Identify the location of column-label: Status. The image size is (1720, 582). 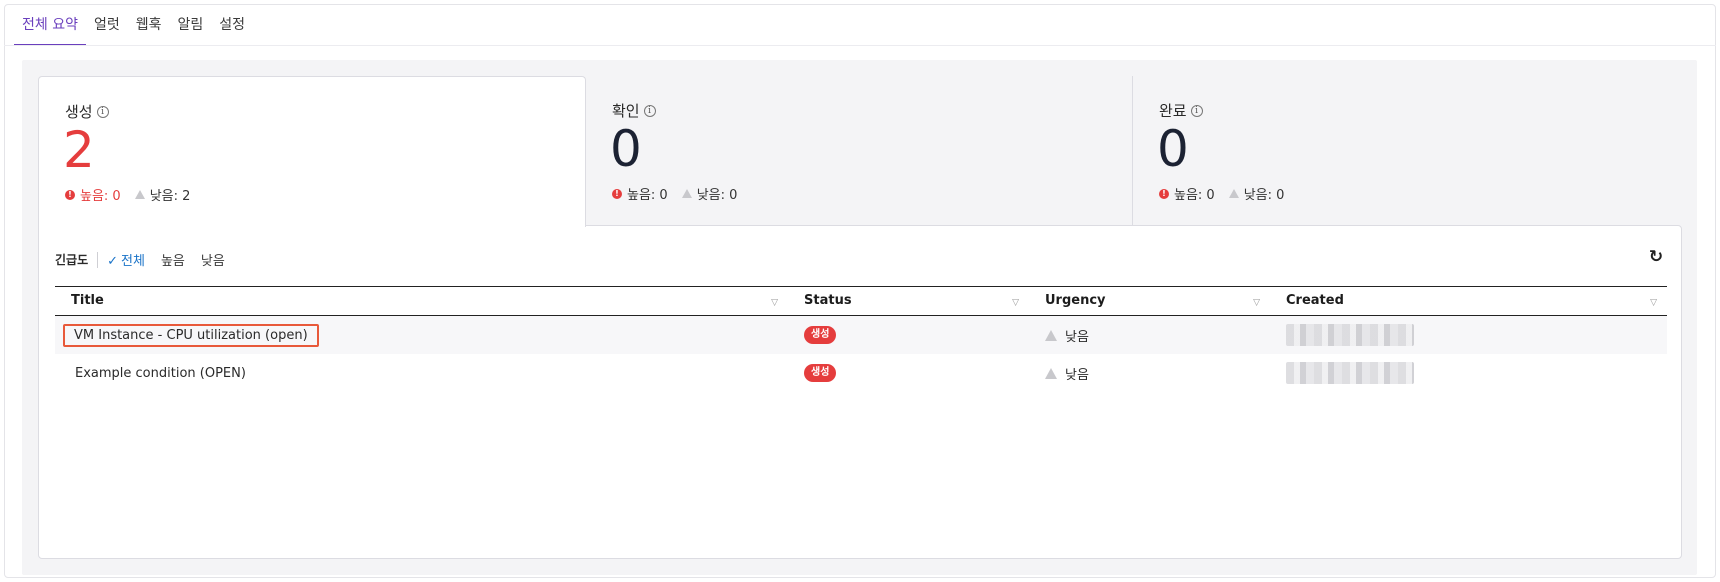
(828, 300).